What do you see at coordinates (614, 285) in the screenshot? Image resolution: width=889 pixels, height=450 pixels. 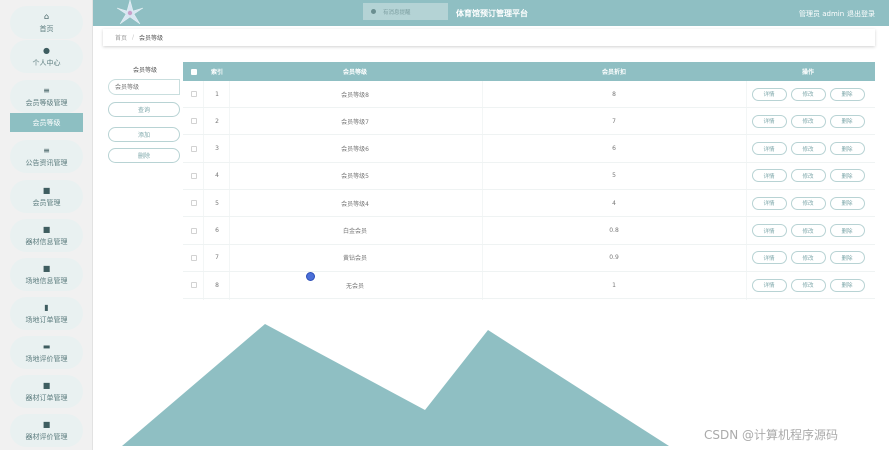 I see `cell-discount: 1` at bounding box center [614, 285].